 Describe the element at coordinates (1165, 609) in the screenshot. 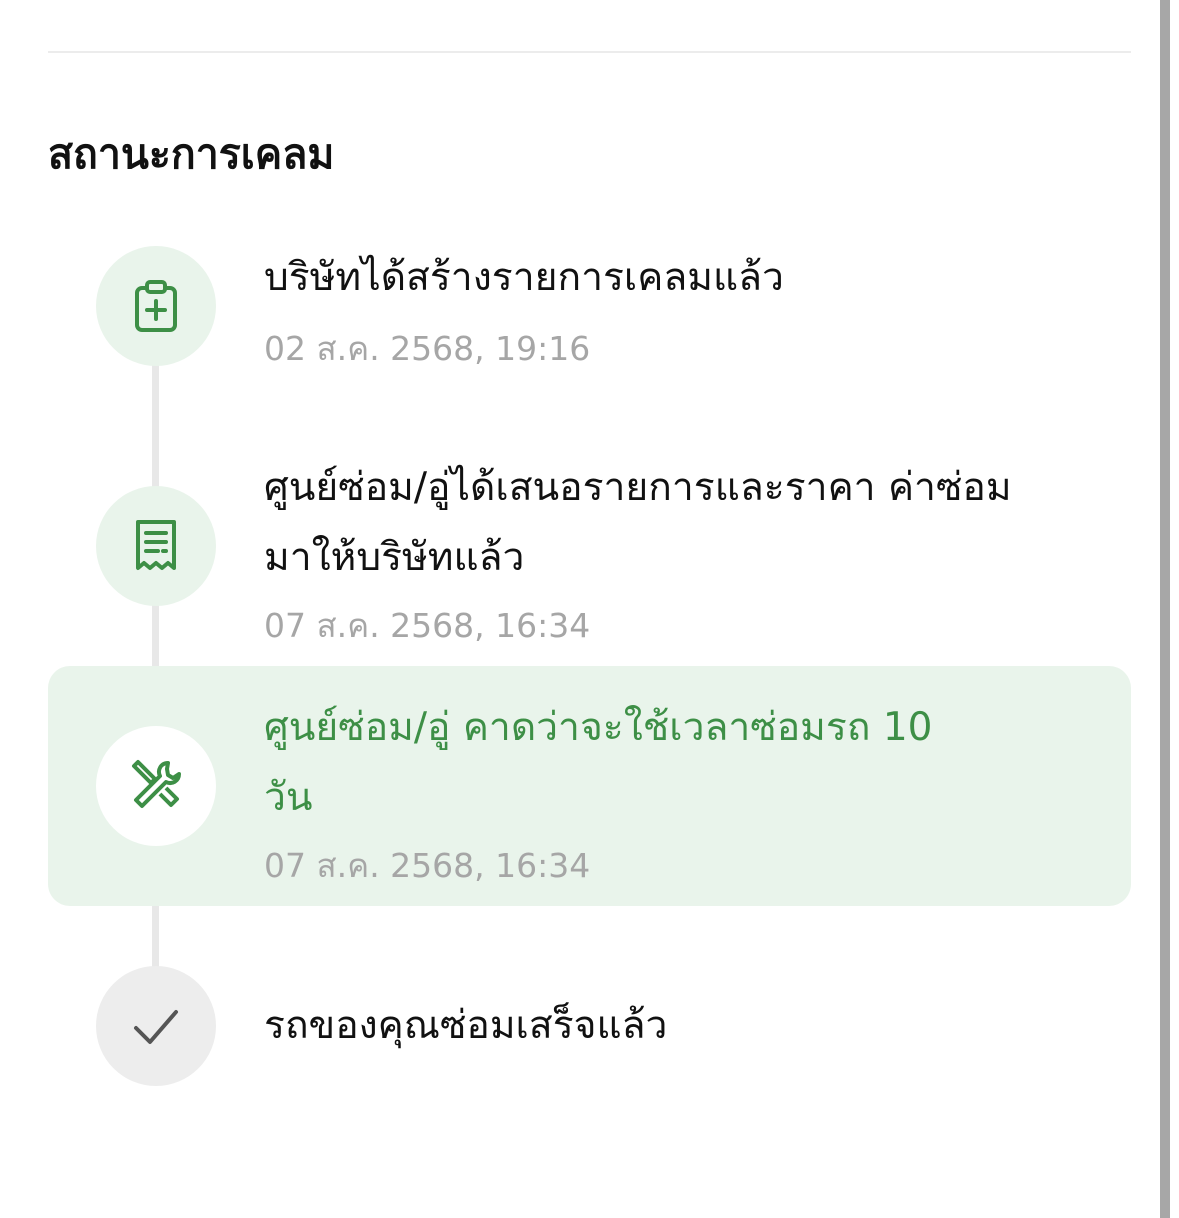

I see `scrollbar` at that location.